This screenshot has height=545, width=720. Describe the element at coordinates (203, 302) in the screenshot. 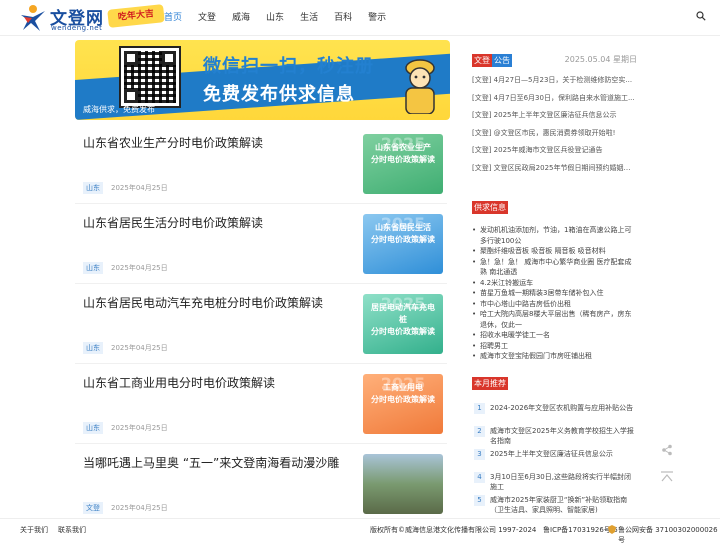

I see `article-title: 山东省居民电动汽车充电桩分时电价政策解读` at that location.